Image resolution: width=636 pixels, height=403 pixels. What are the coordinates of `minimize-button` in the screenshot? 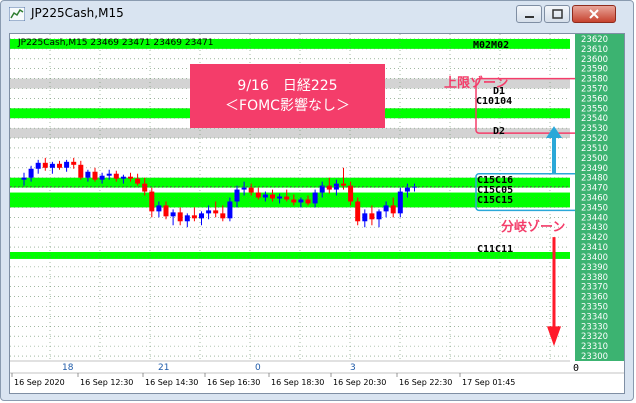 It's located at (529, 14).